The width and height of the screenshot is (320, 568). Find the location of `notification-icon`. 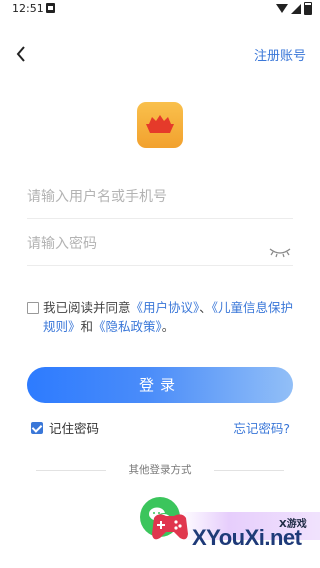

notification-icon is located at coordinates (50, 8).